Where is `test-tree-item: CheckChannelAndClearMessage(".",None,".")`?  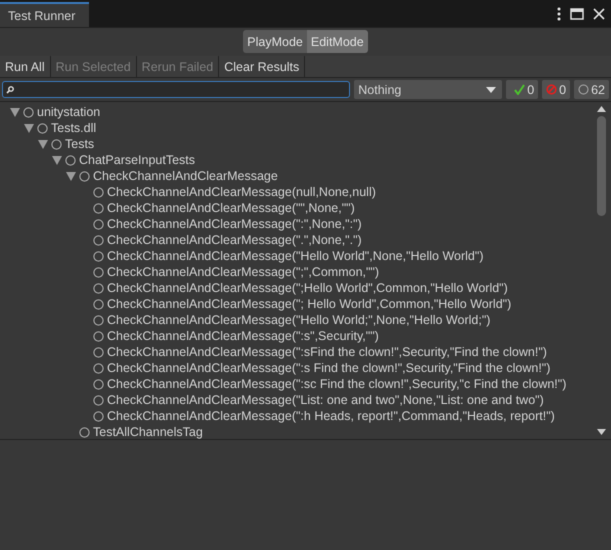 test-tree-item: CheckChannelAndClearMessage(".",None,".") is located at coordinates (234, 240).